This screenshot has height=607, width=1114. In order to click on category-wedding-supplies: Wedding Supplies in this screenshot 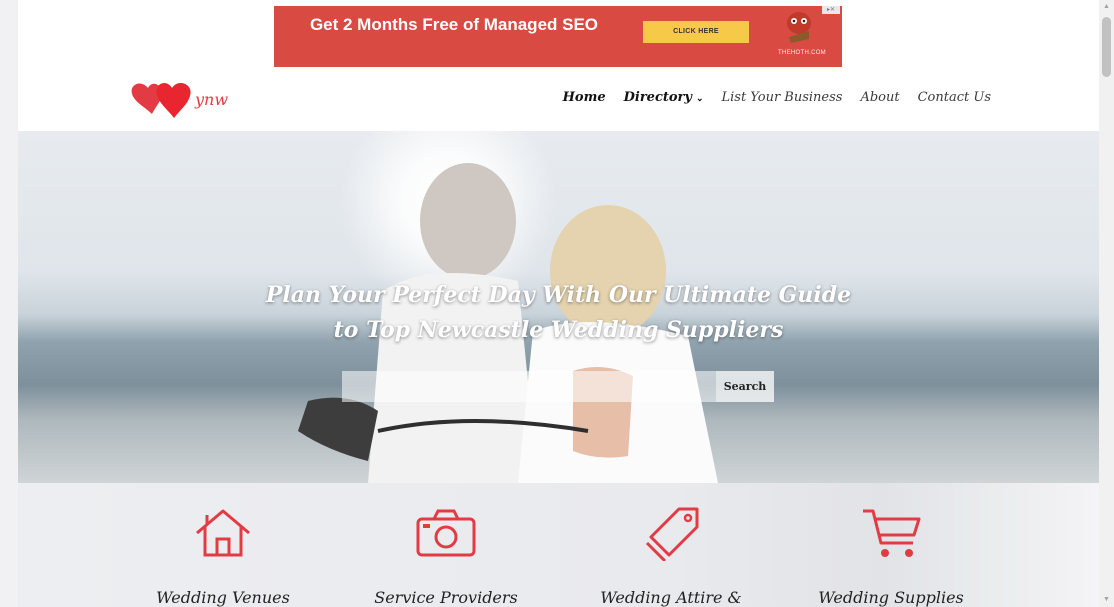, I will do `click(891, 556)`.